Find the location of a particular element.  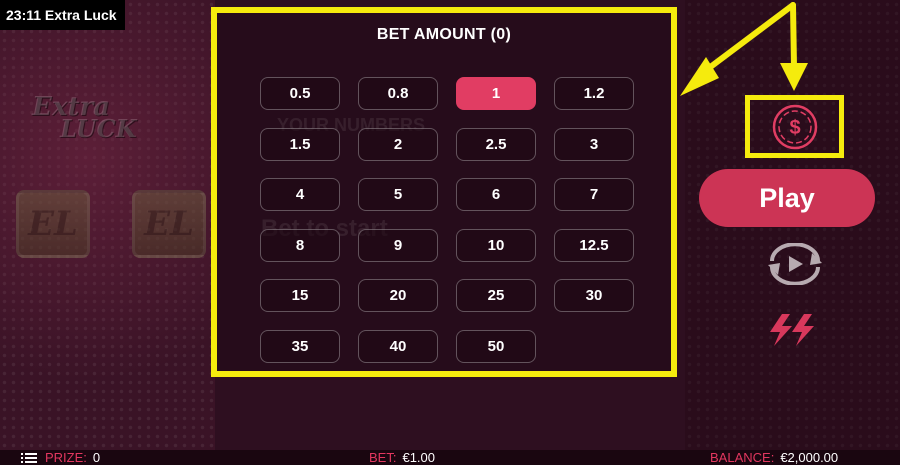

bet-display: BET: €1.00 is located at coordinates (402, 457).